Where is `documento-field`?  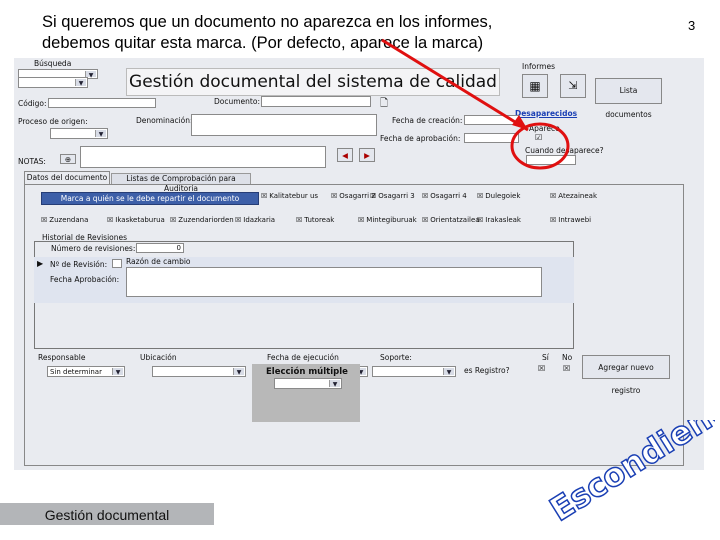
documento-field is located at coordinates (316, 101).